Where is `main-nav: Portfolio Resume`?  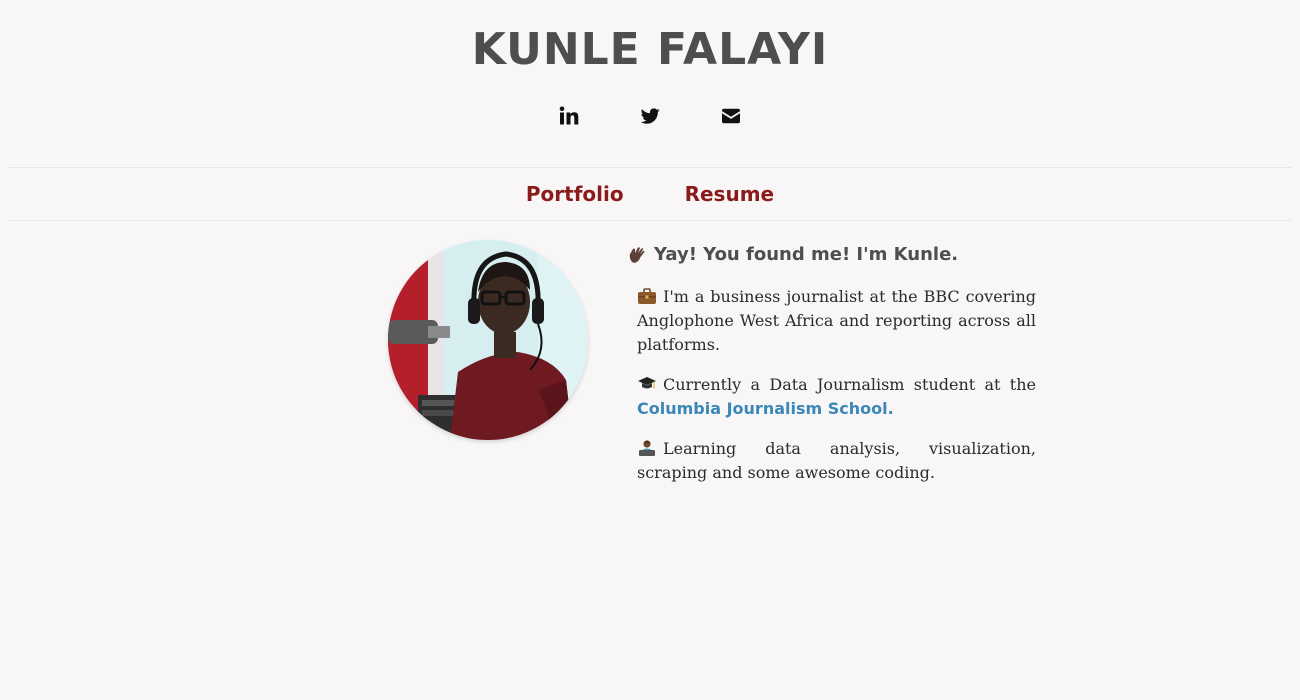 main-nav: Portfolio Resume is located at coordinates (650, 194).